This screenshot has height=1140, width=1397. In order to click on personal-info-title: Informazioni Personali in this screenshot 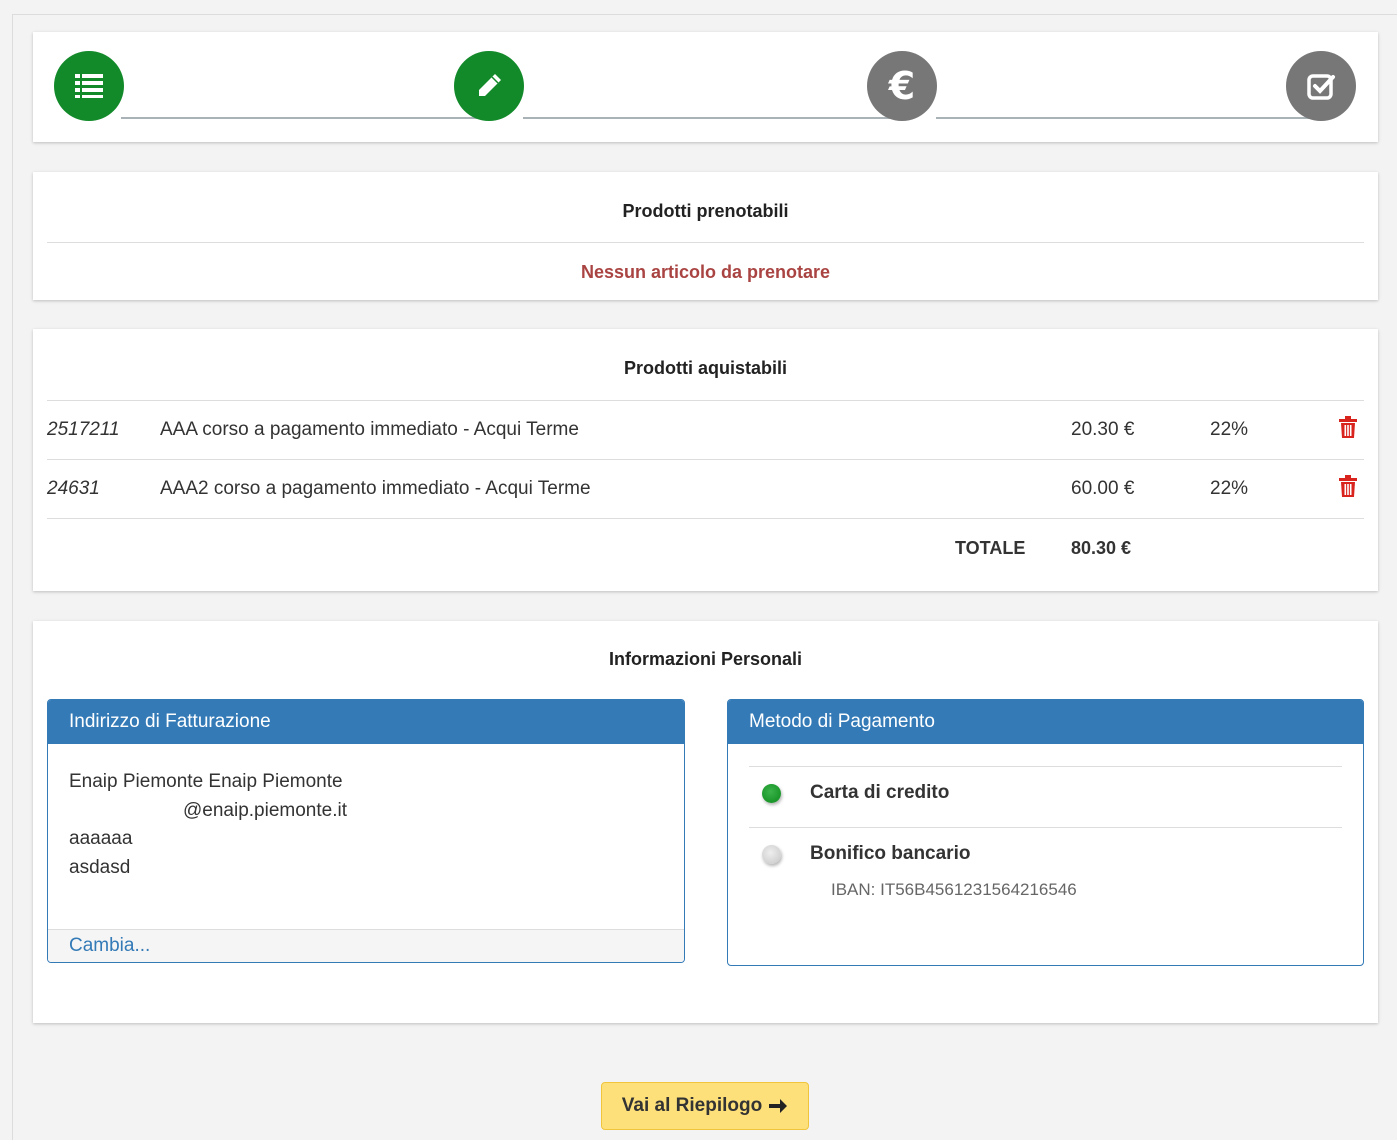, I will do `click(705, 659)`.